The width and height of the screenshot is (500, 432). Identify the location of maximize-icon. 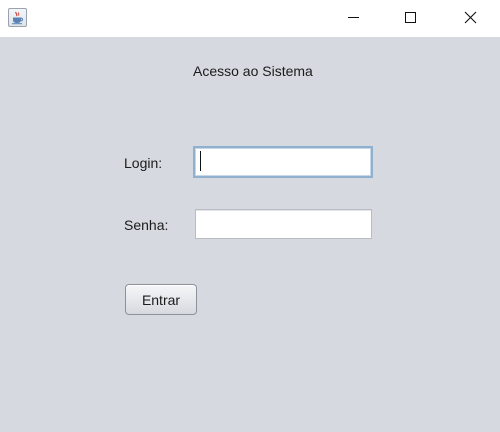
(410, 17).